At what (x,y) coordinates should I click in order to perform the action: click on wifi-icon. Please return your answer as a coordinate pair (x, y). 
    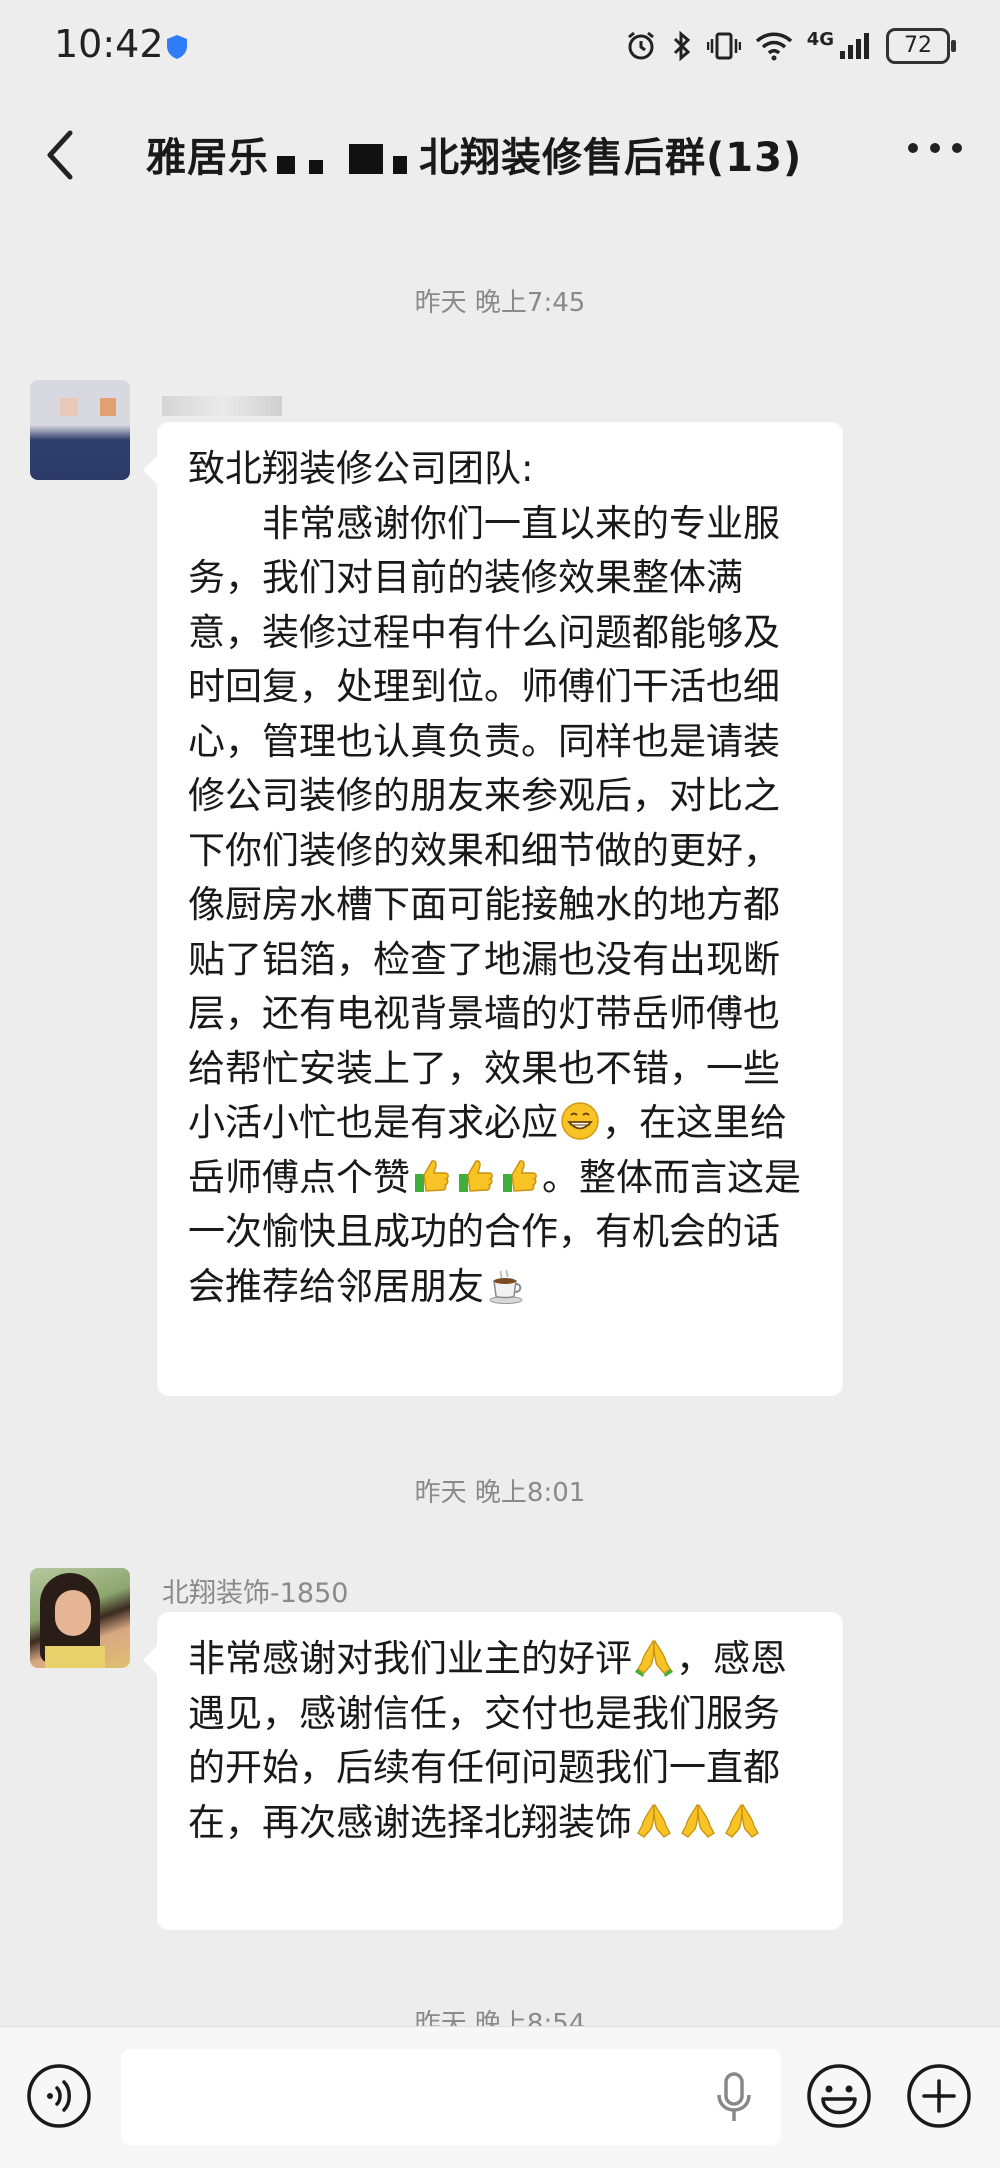
    Looking at the image, I should click on (773, 46).